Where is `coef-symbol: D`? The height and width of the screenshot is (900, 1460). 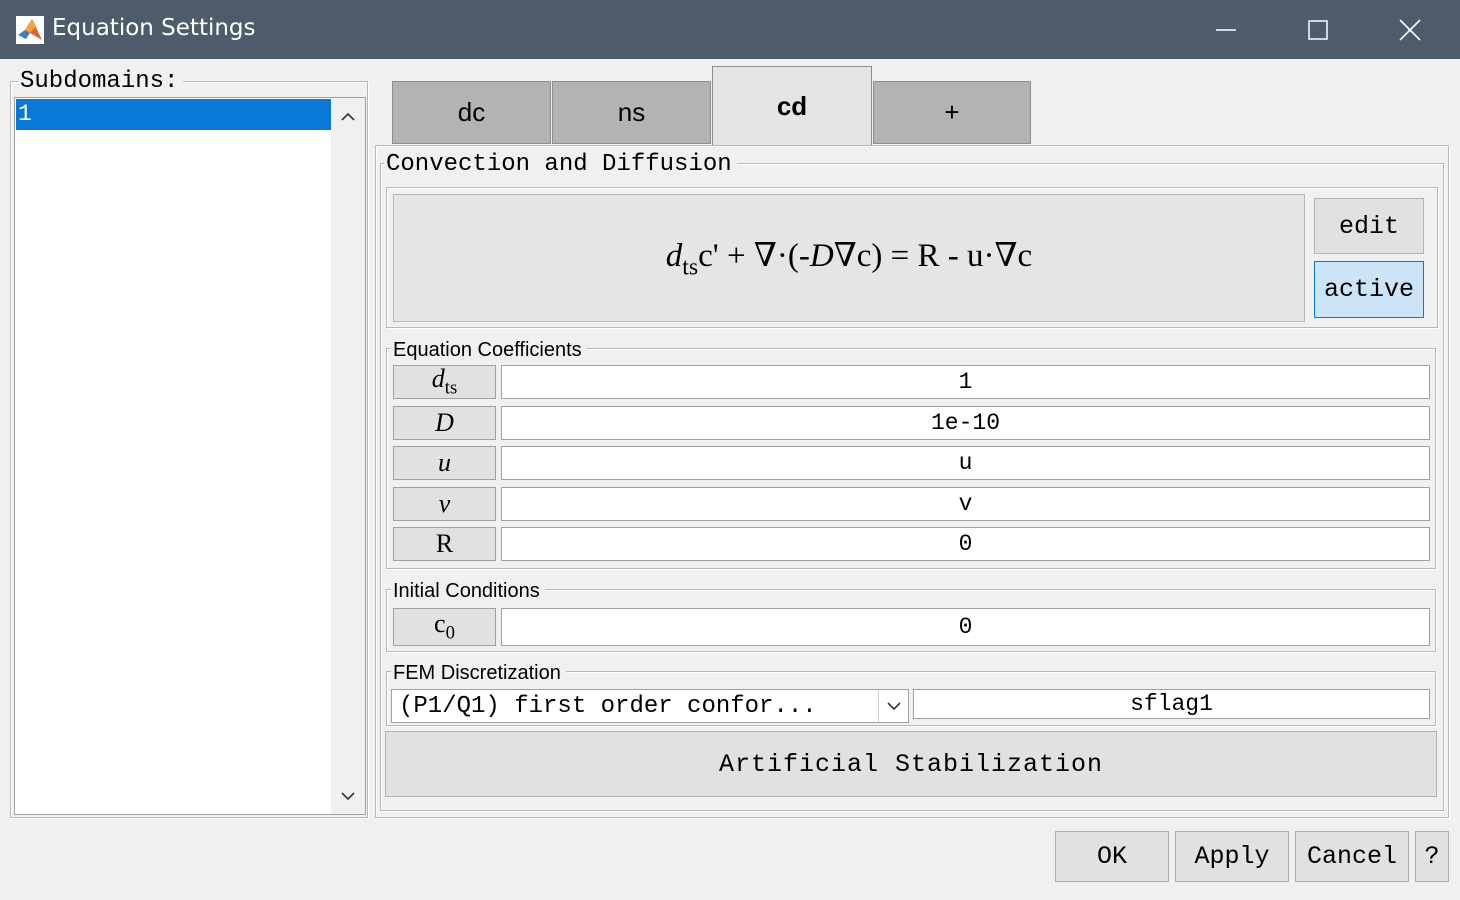
coef-symbol: D is located at coordinates (444, 422).